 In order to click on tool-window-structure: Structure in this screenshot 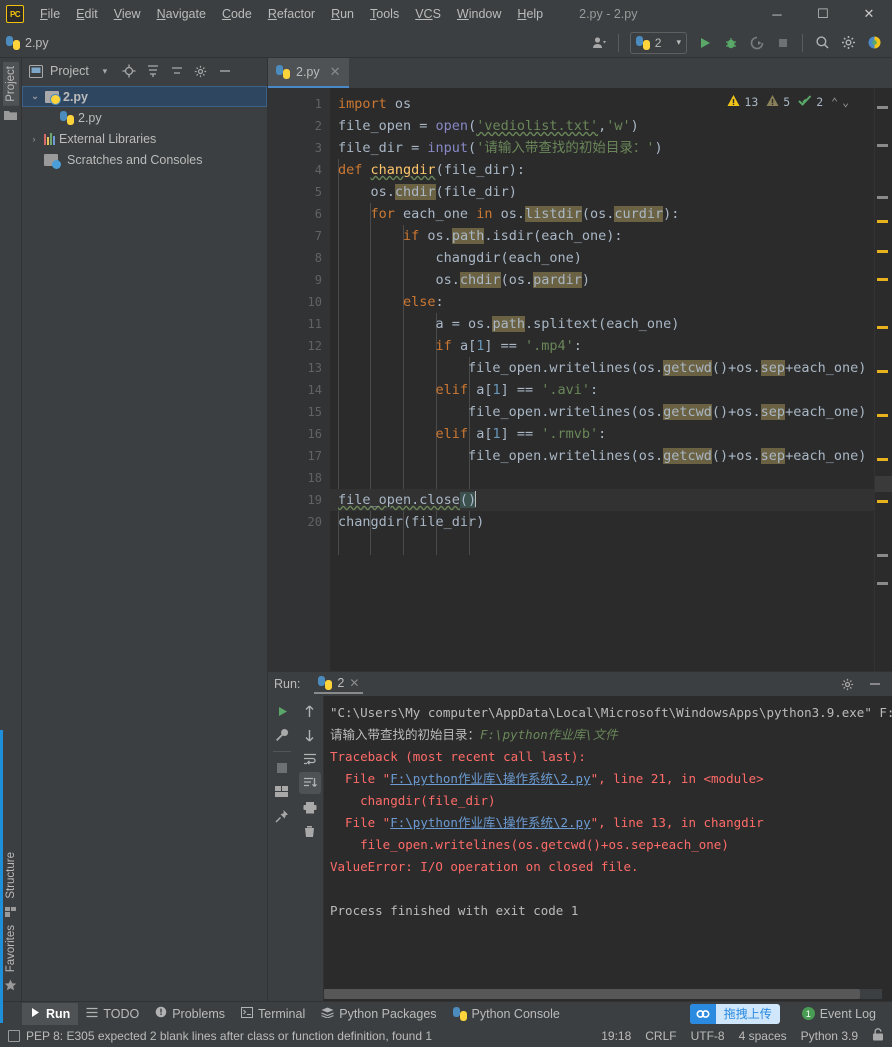, I will do `click(11, 875)`.